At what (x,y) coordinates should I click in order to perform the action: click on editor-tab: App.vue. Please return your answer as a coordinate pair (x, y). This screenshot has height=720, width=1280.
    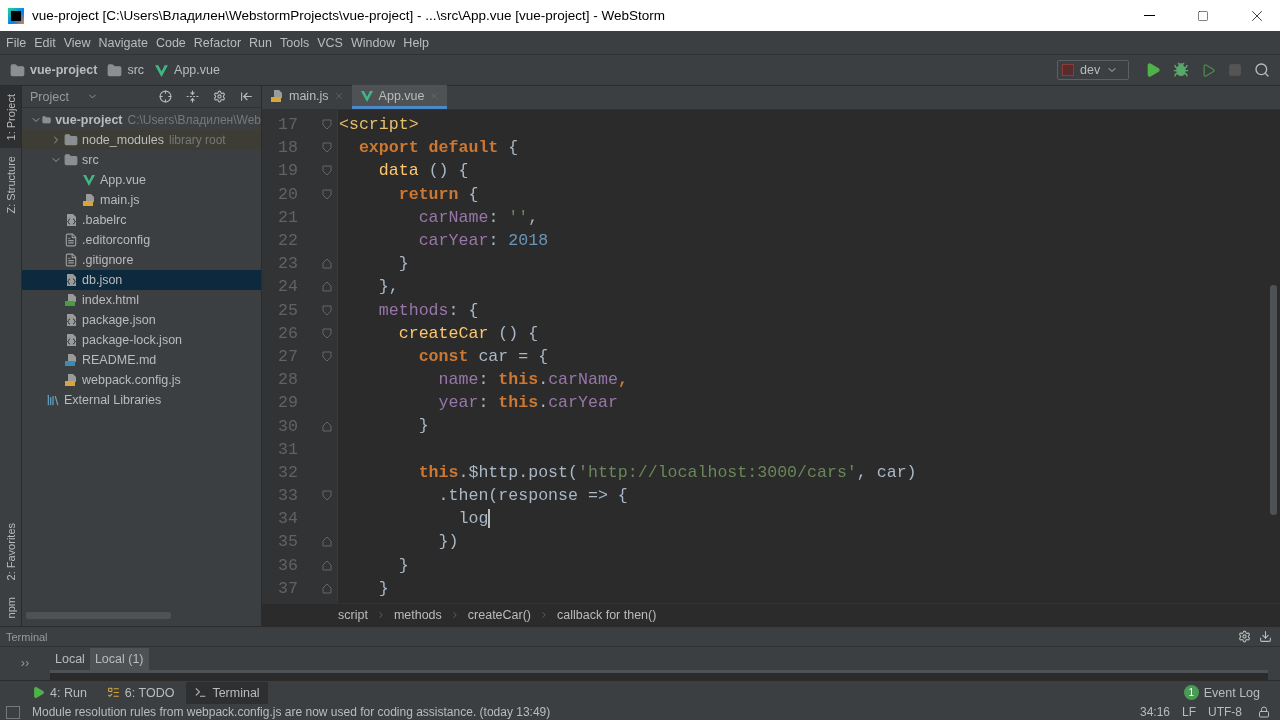
    Looking at the image, I should click on (399, 97).